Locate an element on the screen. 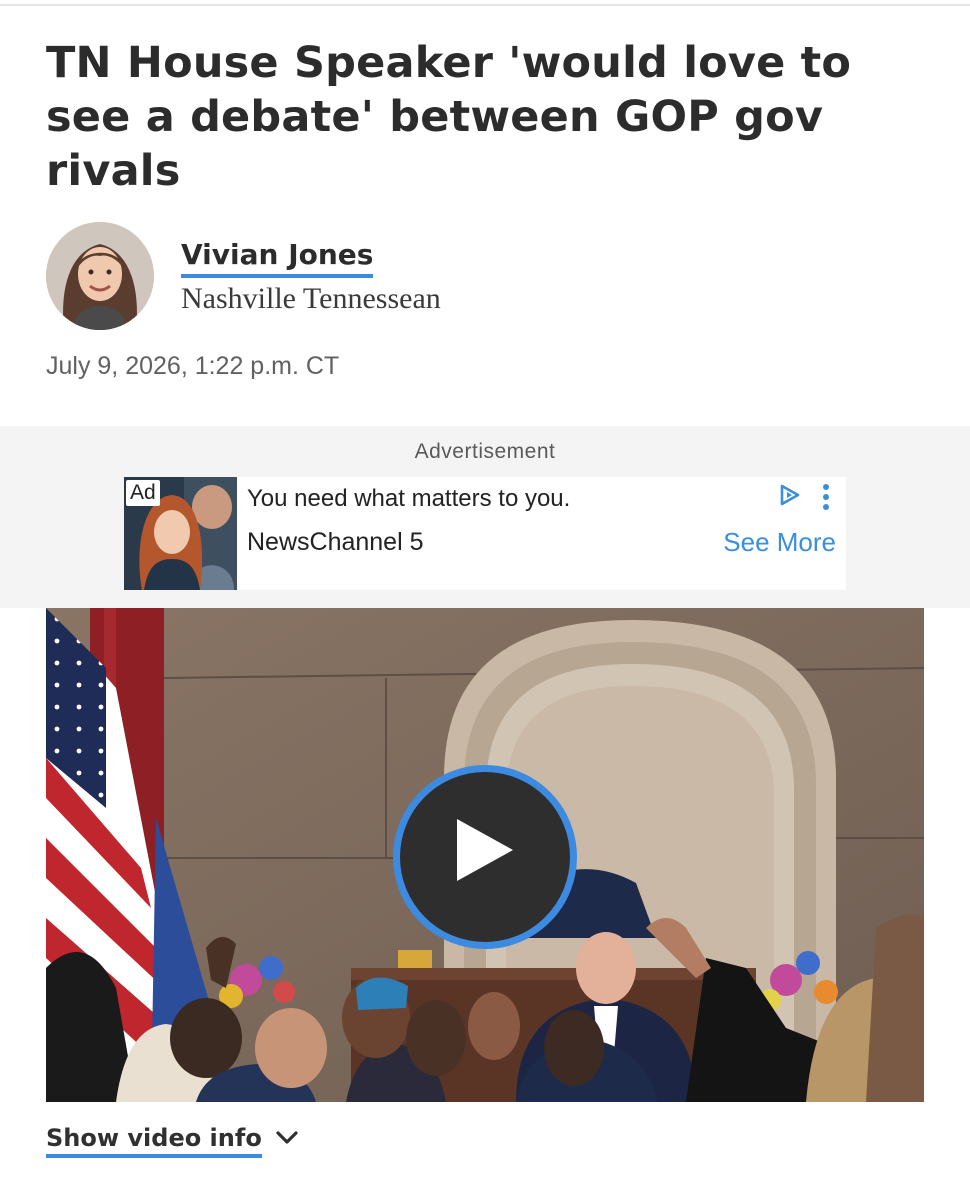 The width and height of the screenshot is (970, 1200). ad-advertiser: NewsChannel 5 is located at coordinates (335, 542).